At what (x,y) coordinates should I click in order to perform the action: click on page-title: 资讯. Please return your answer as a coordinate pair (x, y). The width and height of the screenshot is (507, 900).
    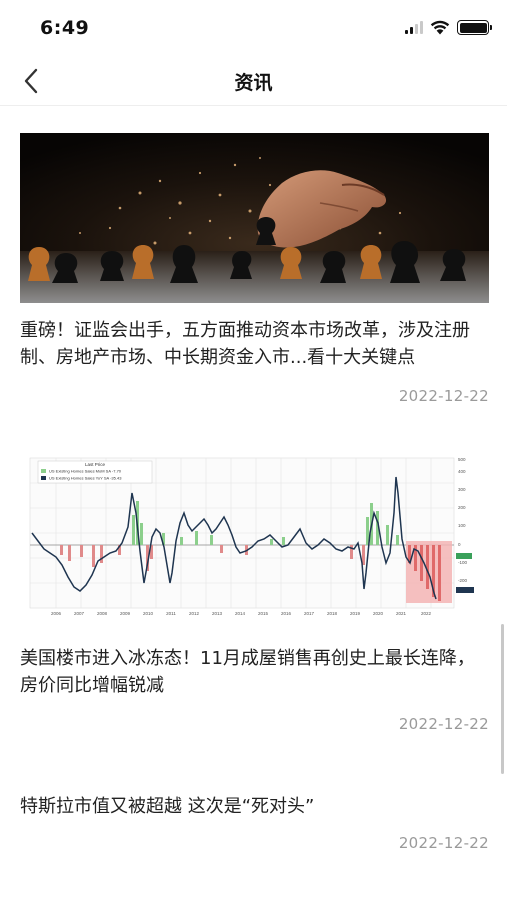
    Looking at the image, I should click on (253, 83).